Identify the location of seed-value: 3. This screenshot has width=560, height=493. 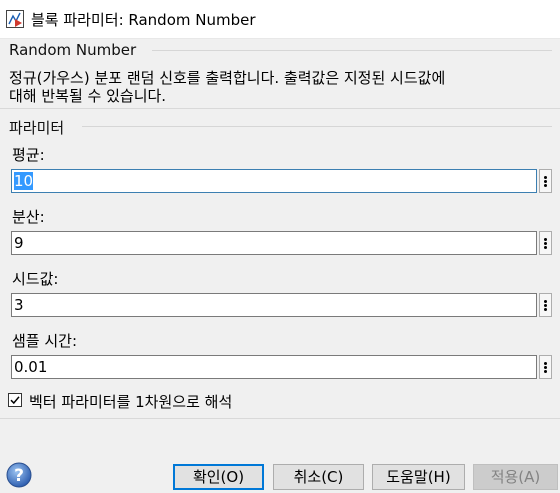
(19, 305).